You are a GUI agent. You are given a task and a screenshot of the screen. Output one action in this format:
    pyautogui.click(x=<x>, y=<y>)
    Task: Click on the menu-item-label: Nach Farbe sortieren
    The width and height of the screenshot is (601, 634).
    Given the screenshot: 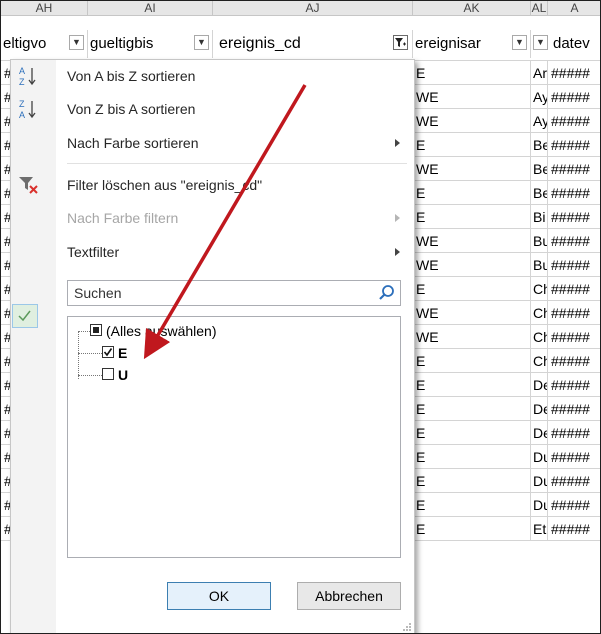 What is the action you would take?
    pyautogui.click(x=133, y=143)
    